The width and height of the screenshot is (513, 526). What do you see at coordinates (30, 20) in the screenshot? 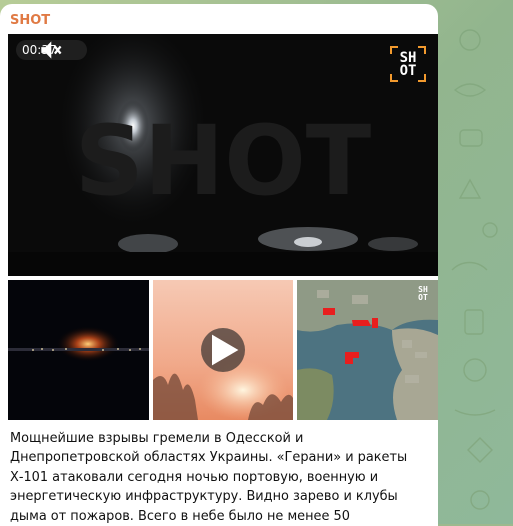
I see `channel-name: SHOT` at bounding box center [30, 20].